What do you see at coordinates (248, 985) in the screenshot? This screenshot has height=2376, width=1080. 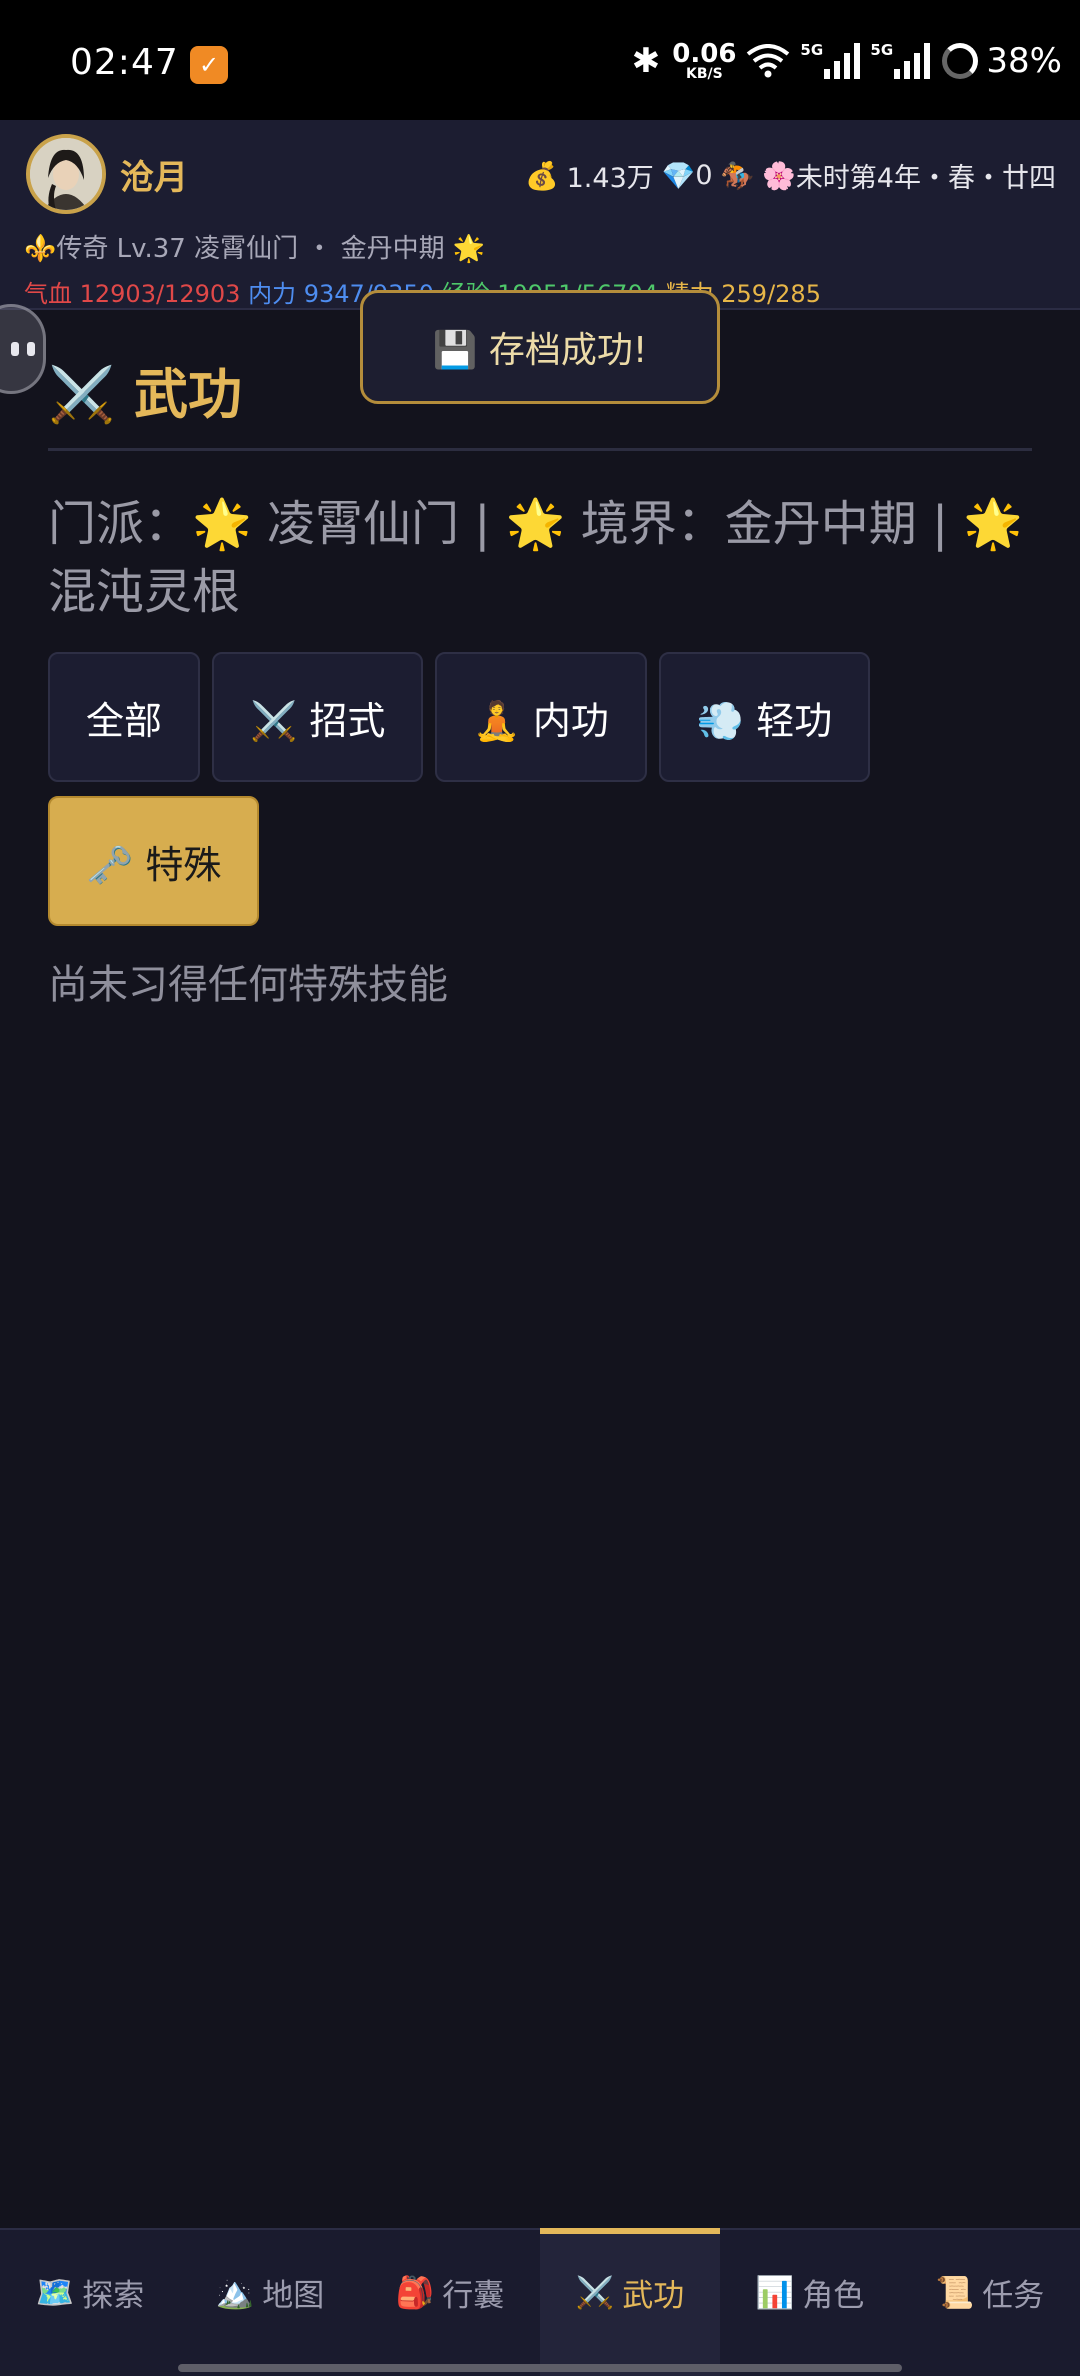 I see `empty-state-message: 尚未习得任何特殊技能` at bounding box center [248, 985].